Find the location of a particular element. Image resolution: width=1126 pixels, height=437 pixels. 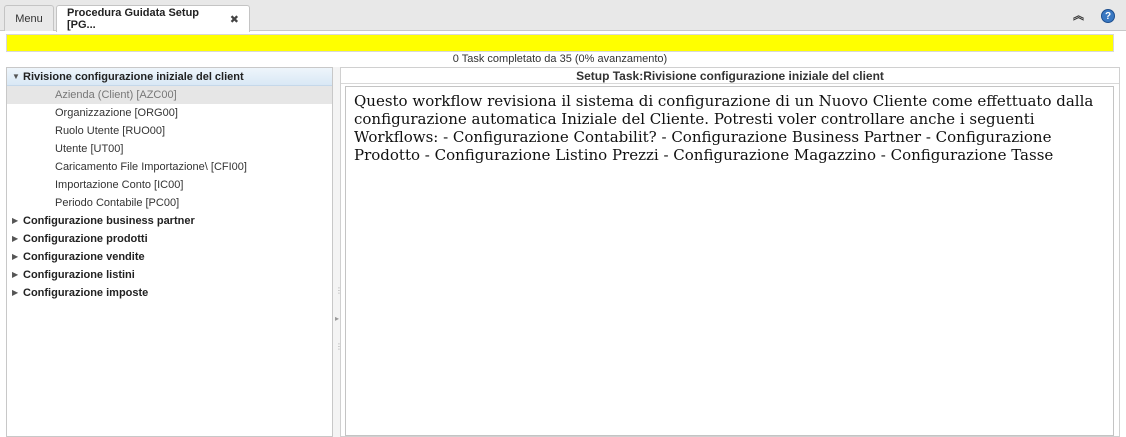

tree-item: Periodo Contabile [PC00] is located at coordinates (169, 203).